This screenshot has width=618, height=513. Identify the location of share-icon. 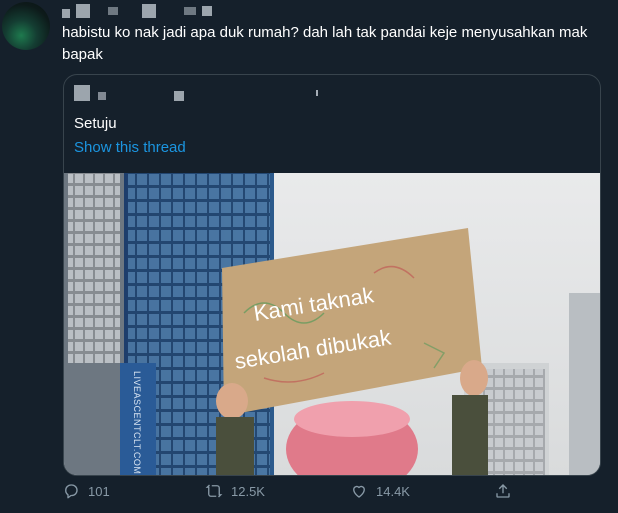
(503, 491).